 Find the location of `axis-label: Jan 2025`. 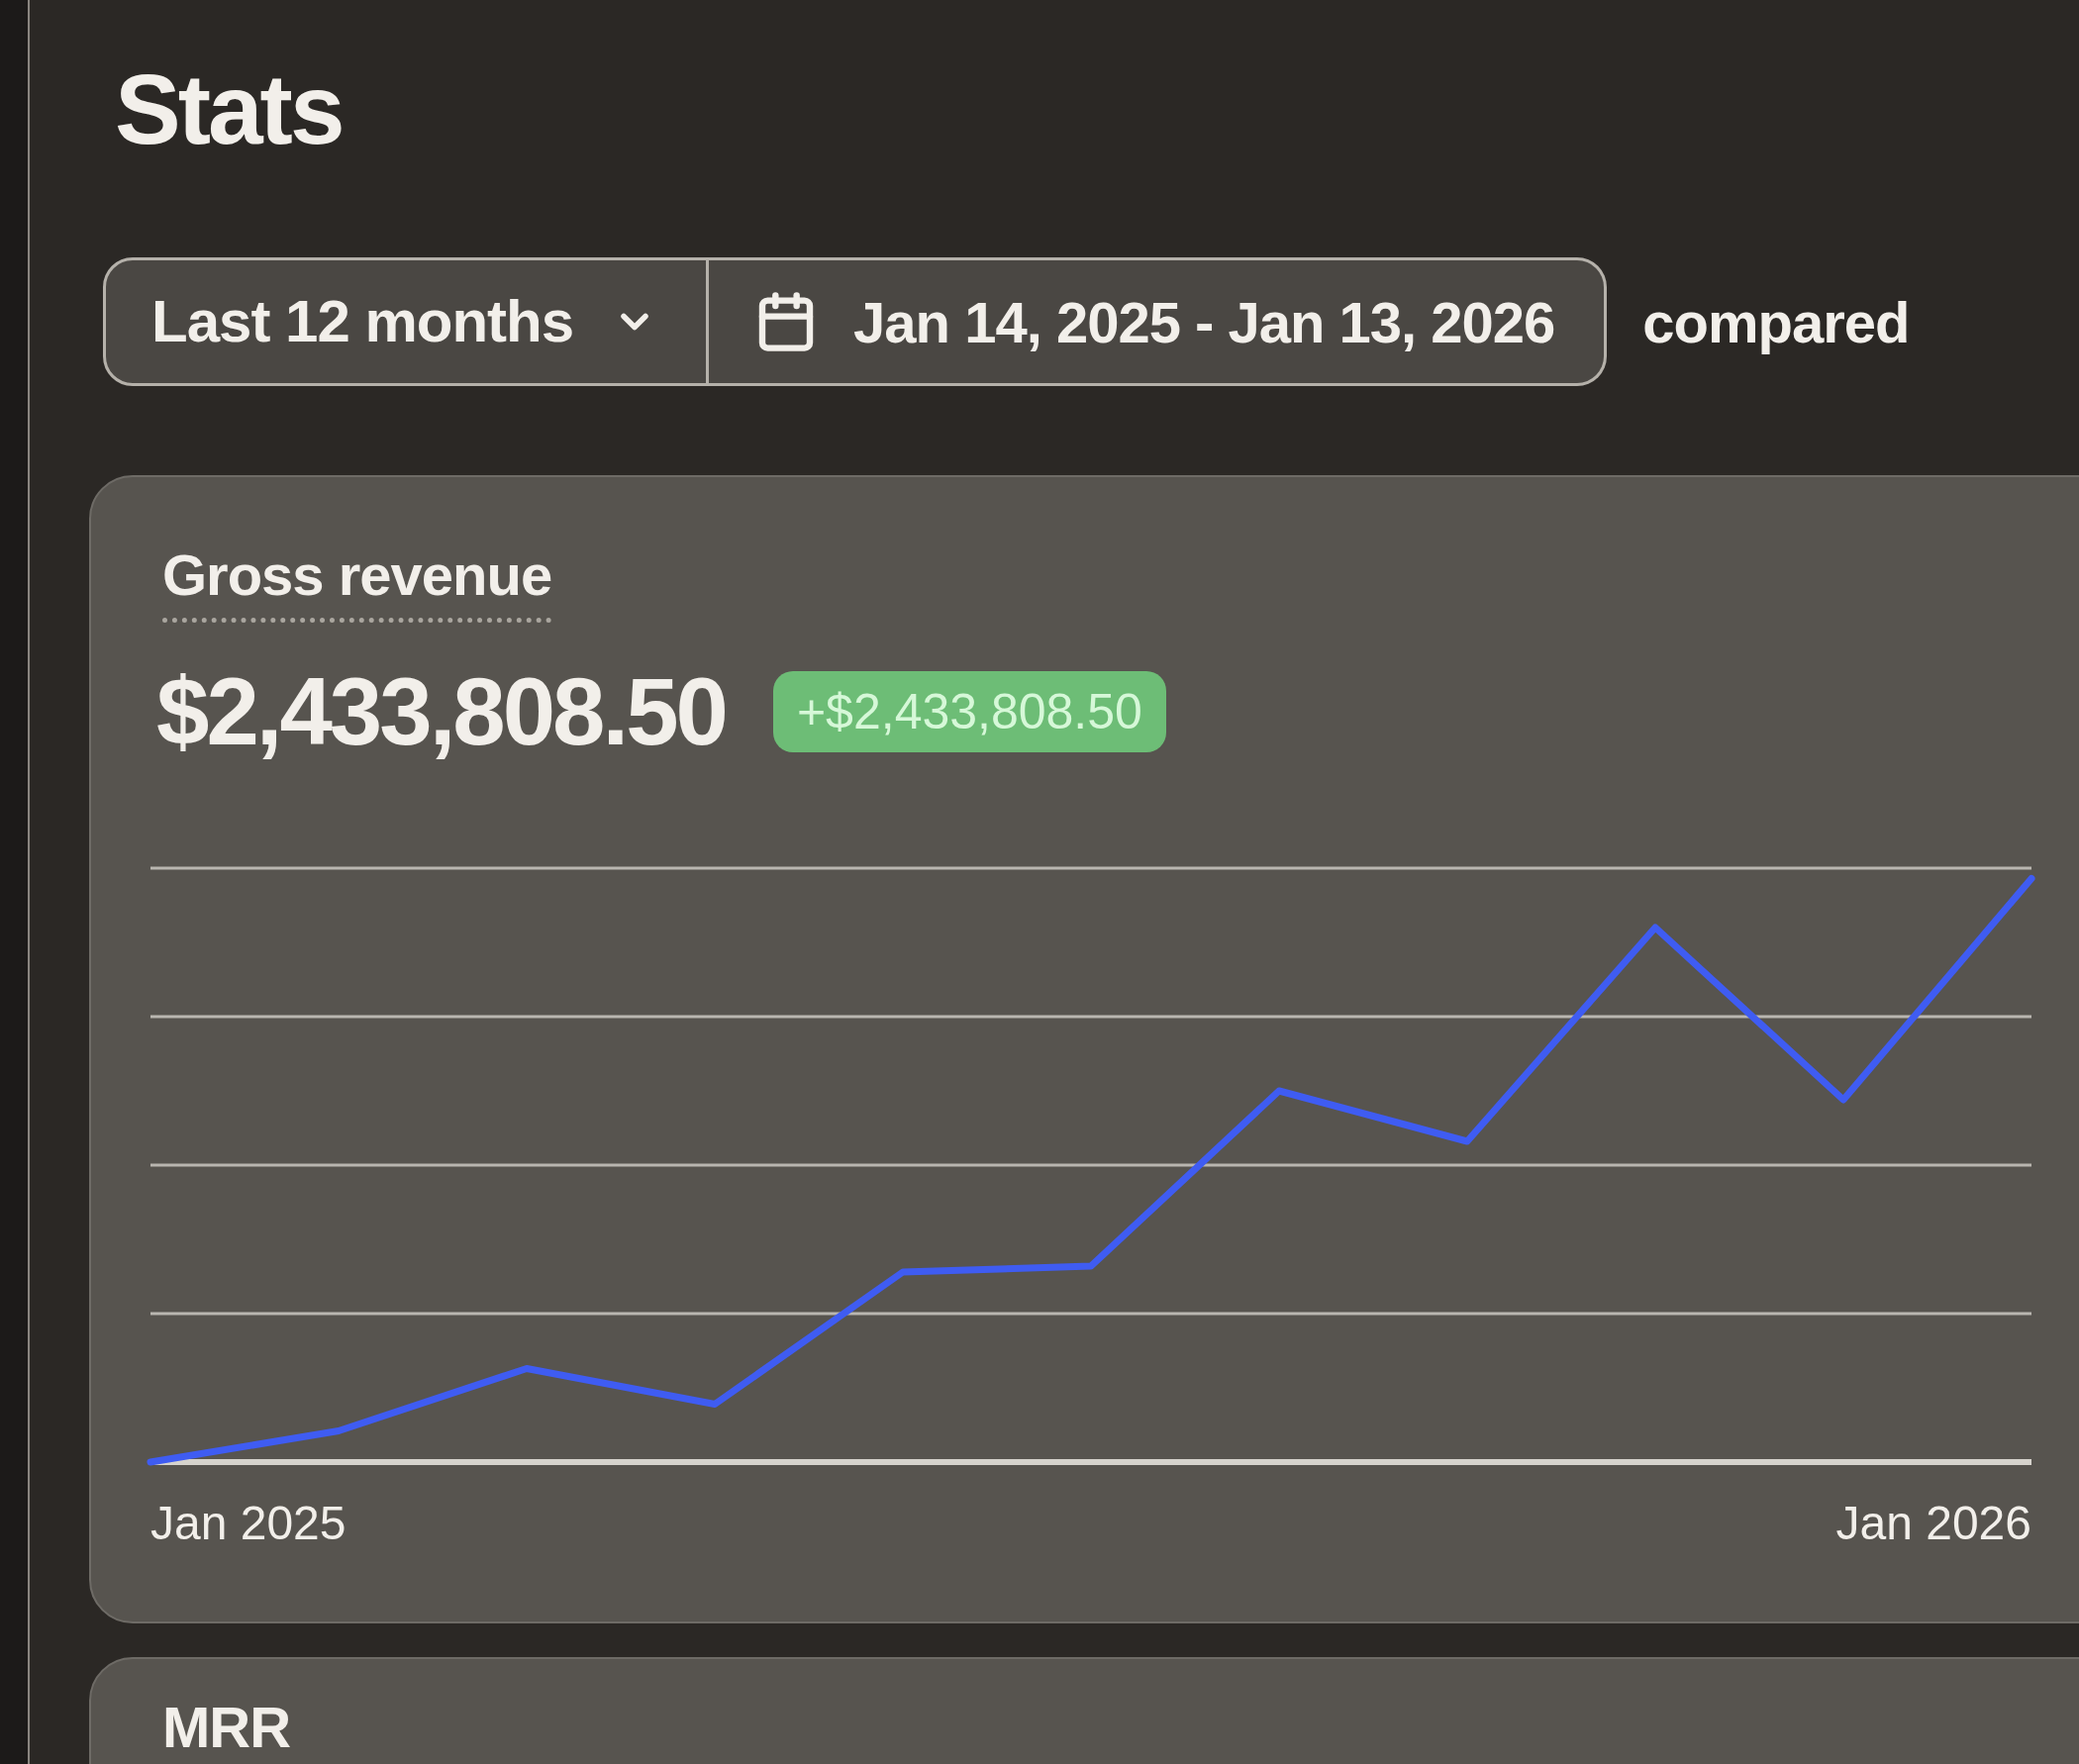

axis-label: Jan 2025 is located at coordinates (248, 1523).